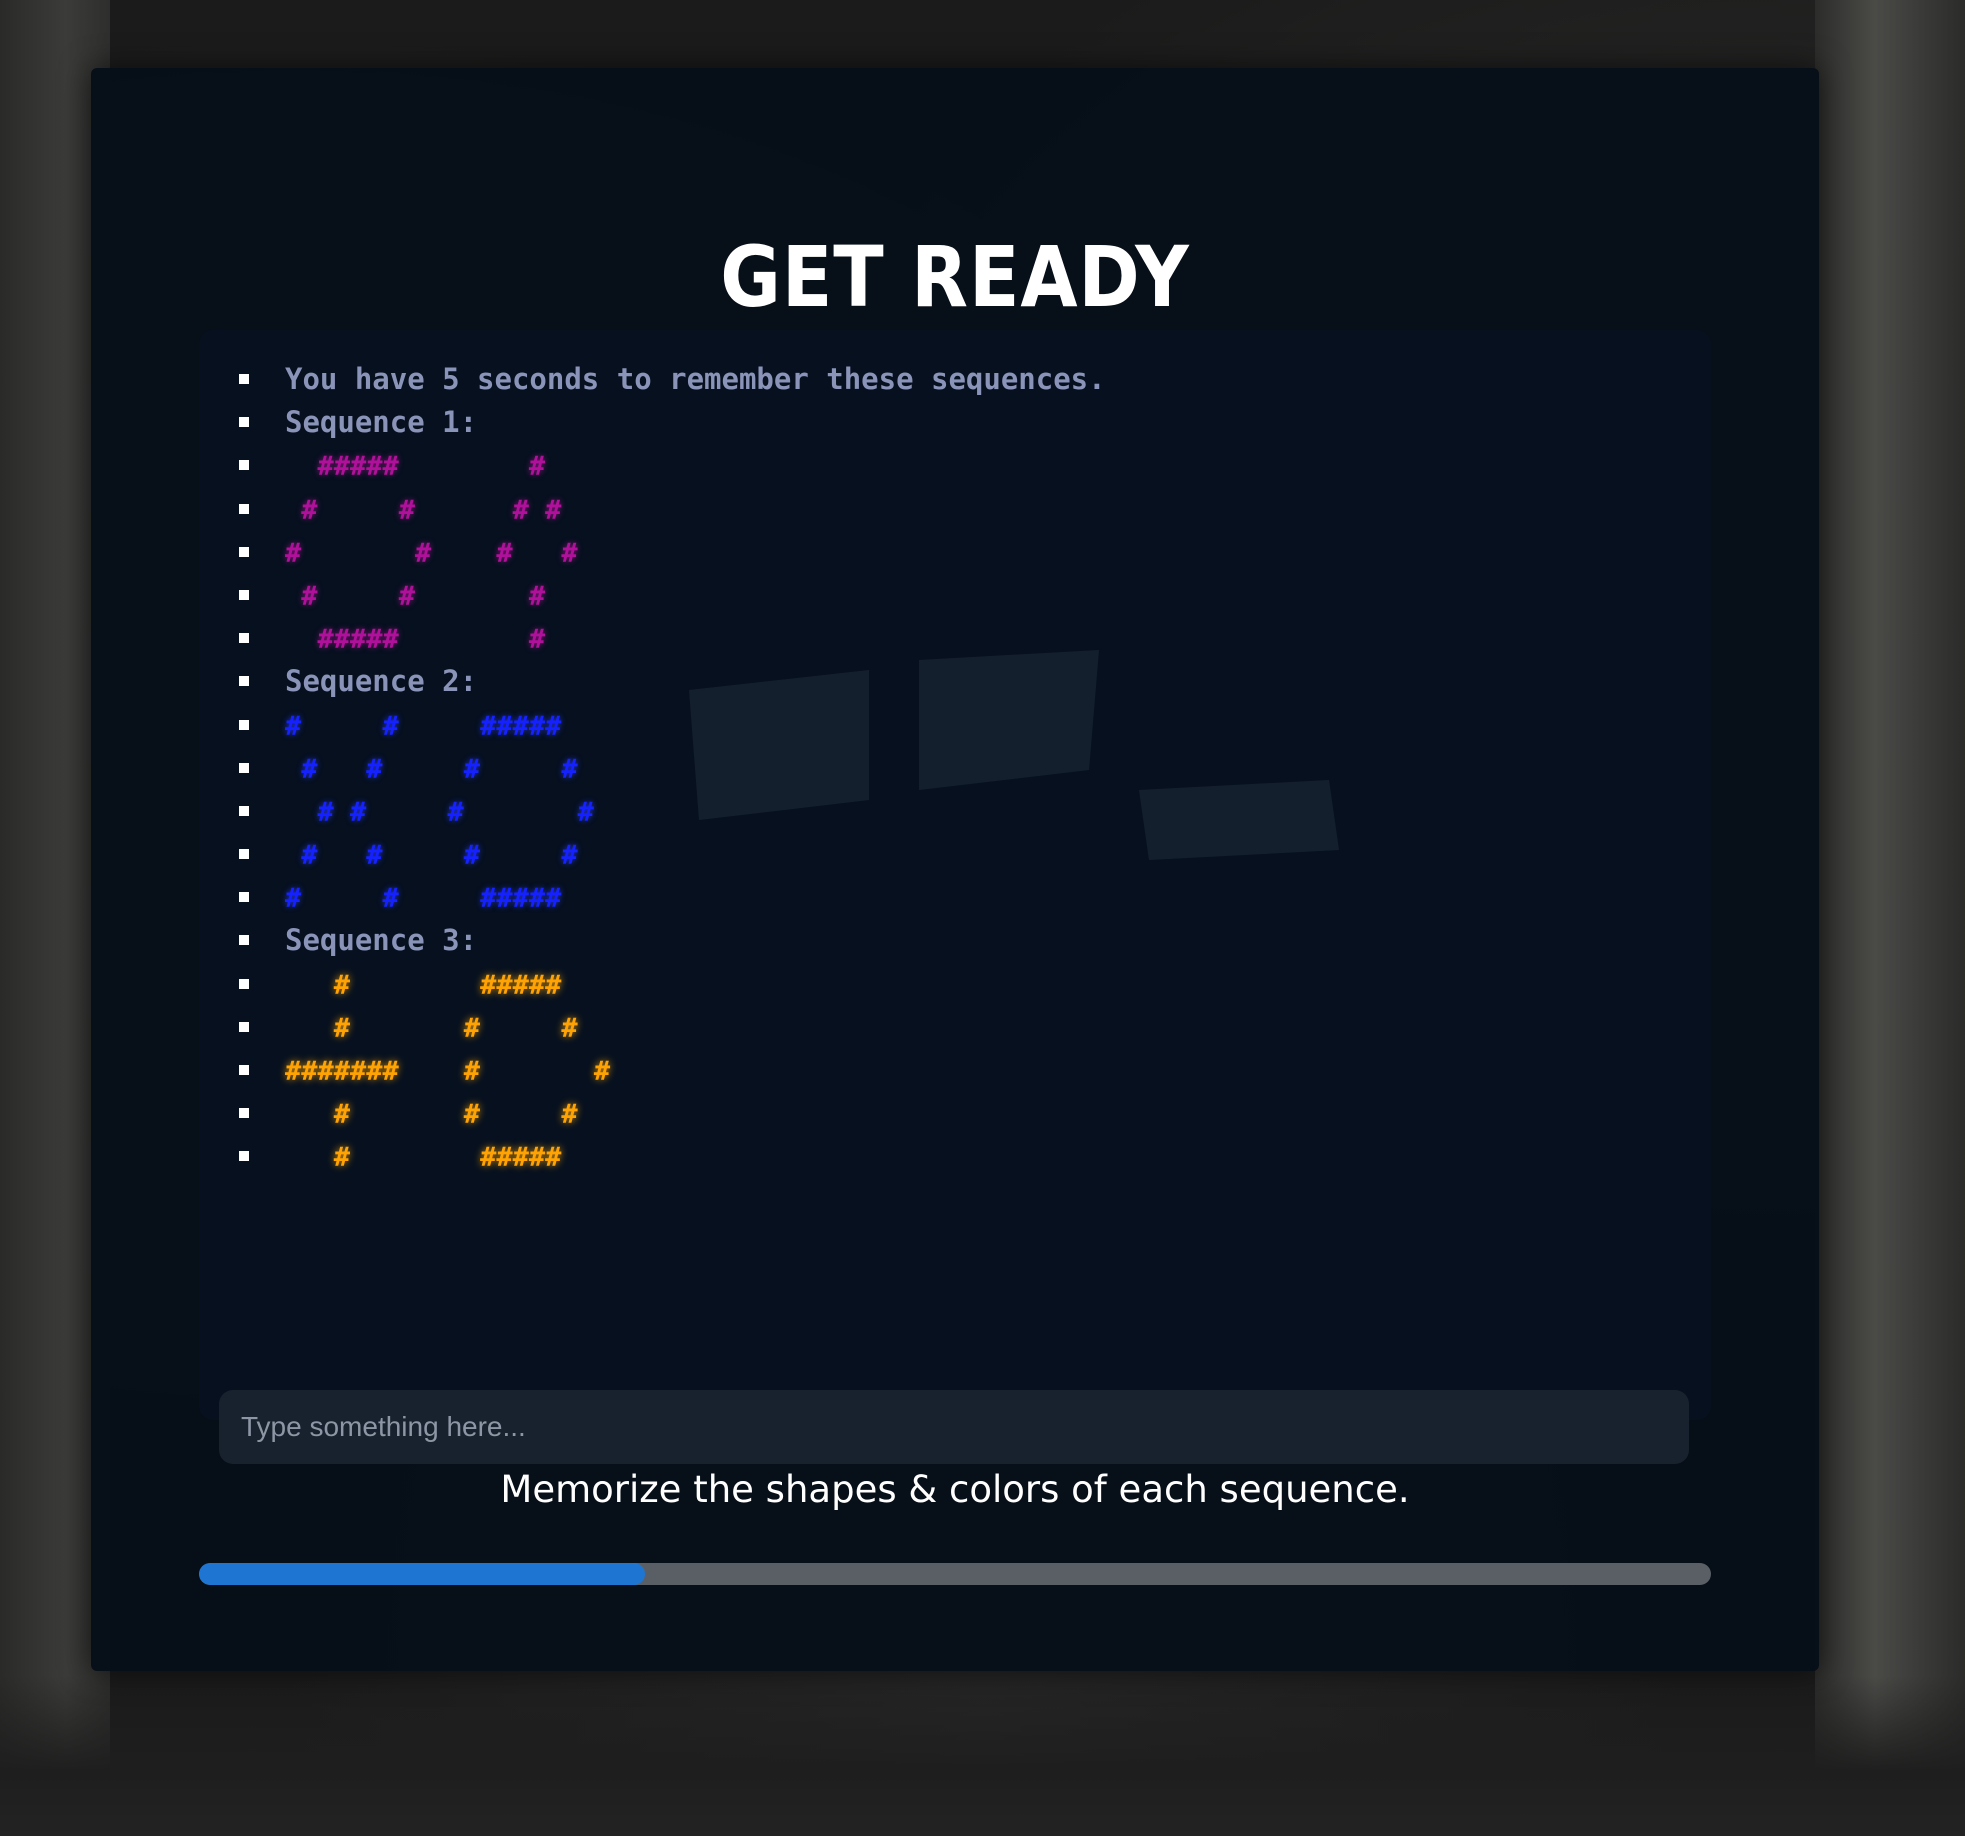 The height and width of the screenshot is (1836, 1965). I want to click on terminal-text-line: Sequence 2:, so click(671, 681).